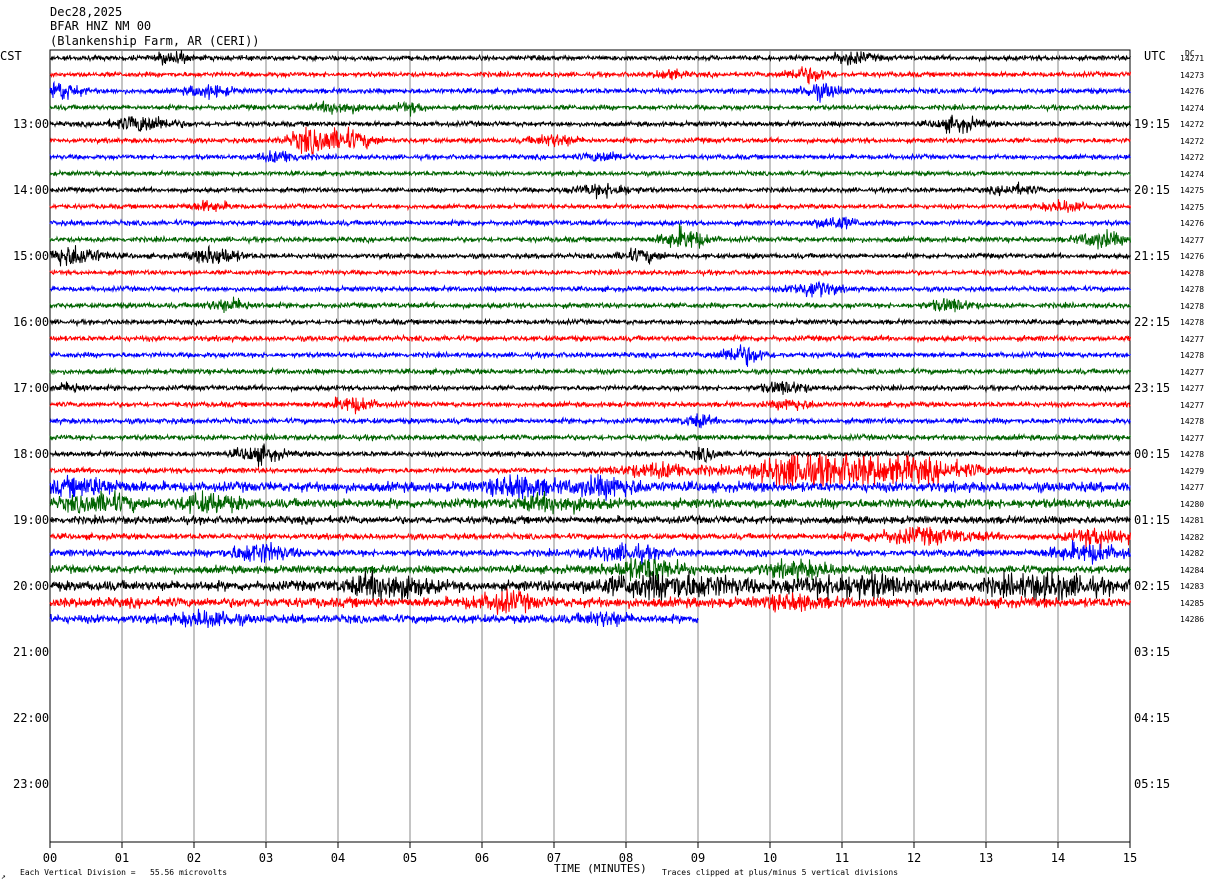 This screenshot has height=886, width=1210. Describe the element at coordinates (1152, 718) in the screenshot. I see `right-hour-label: 04:15` at that location.